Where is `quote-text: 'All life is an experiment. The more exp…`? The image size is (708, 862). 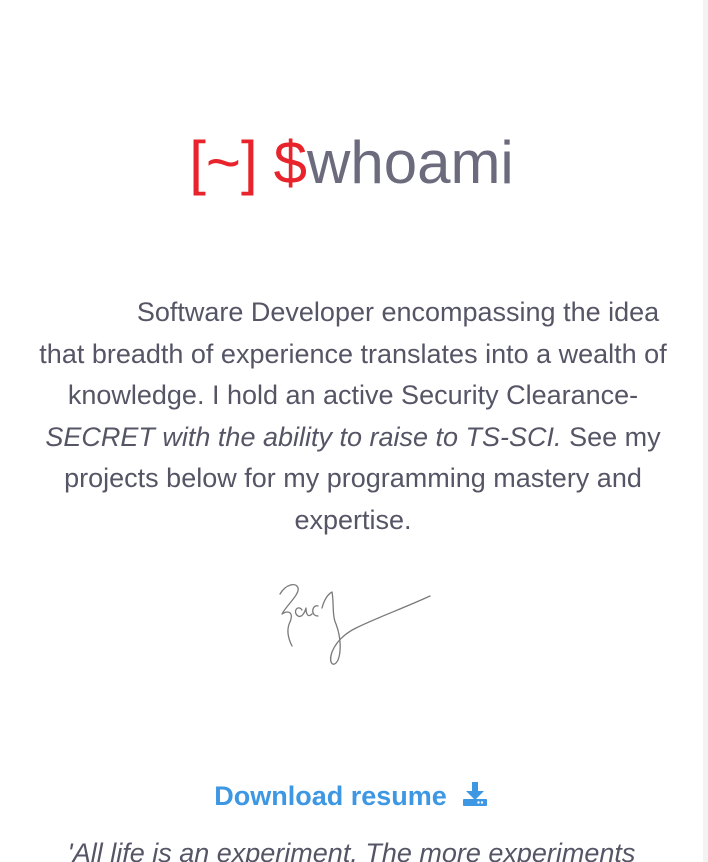
quote-text: 'All life is an experiment. The more exp… is located at coordinates (351, 850).